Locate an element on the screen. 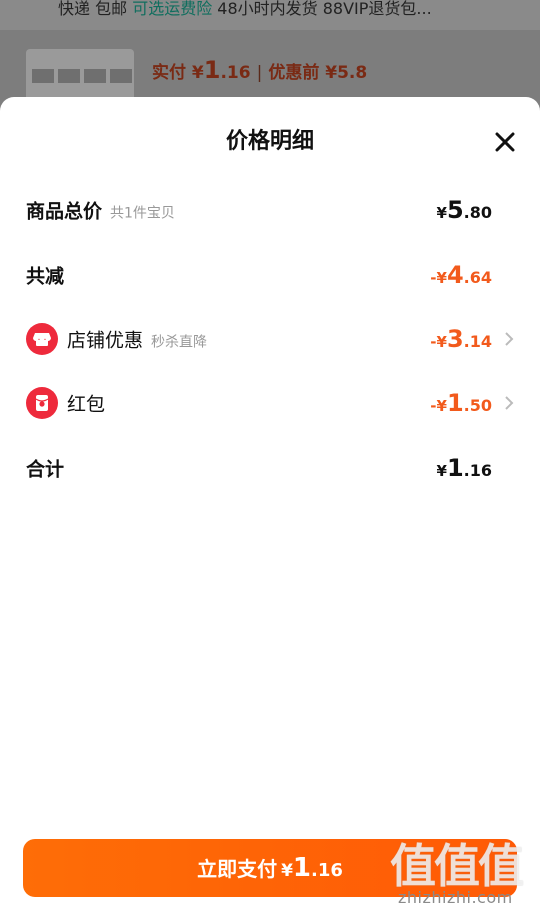 The height and width of the screenshot is (919, 540). sheet-title: 价格明细 is located at coordinates (269, 141).